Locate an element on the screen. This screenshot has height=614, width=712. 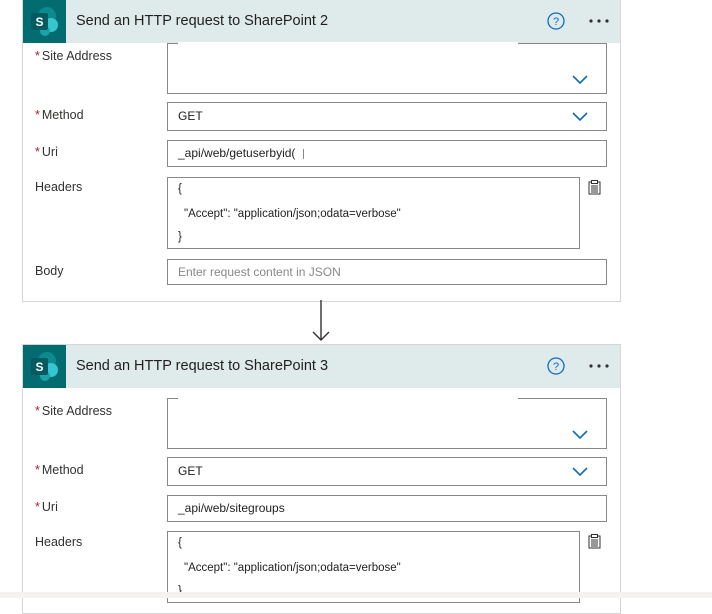
down-arrow-icon is located at coordinates (321, 320).